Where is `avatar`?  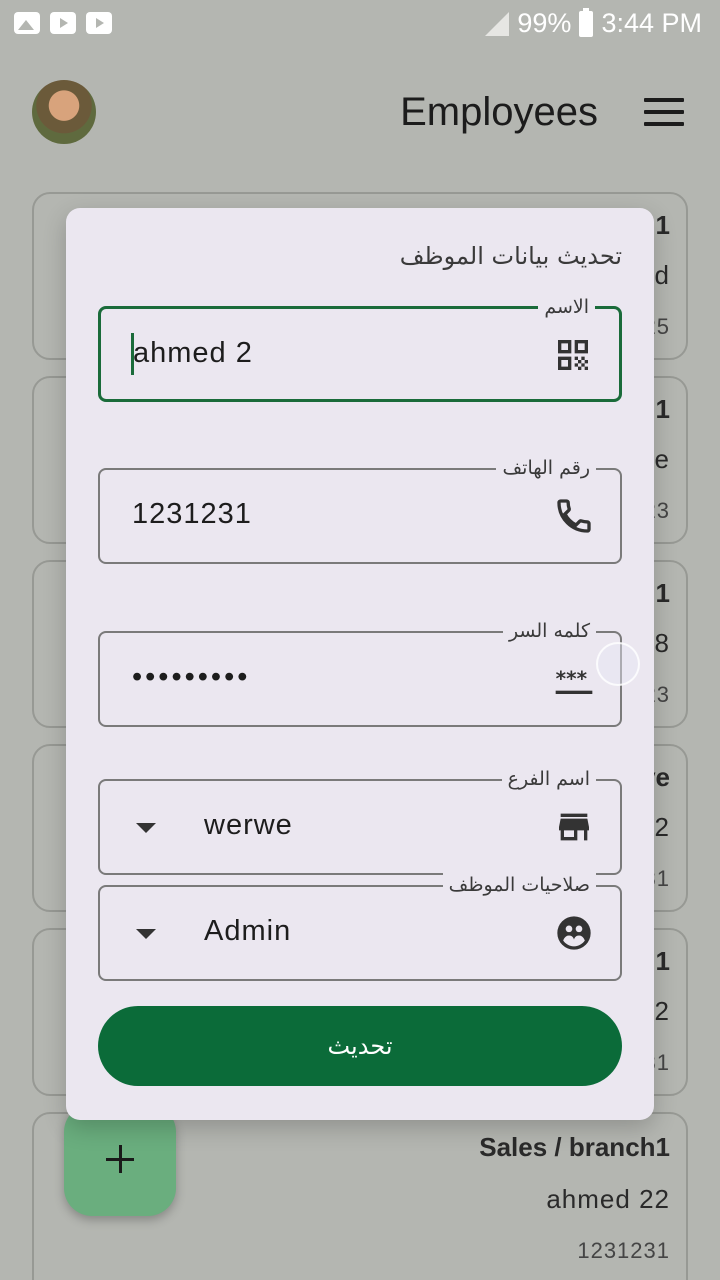 avatar is located at coordinates (64, 112).